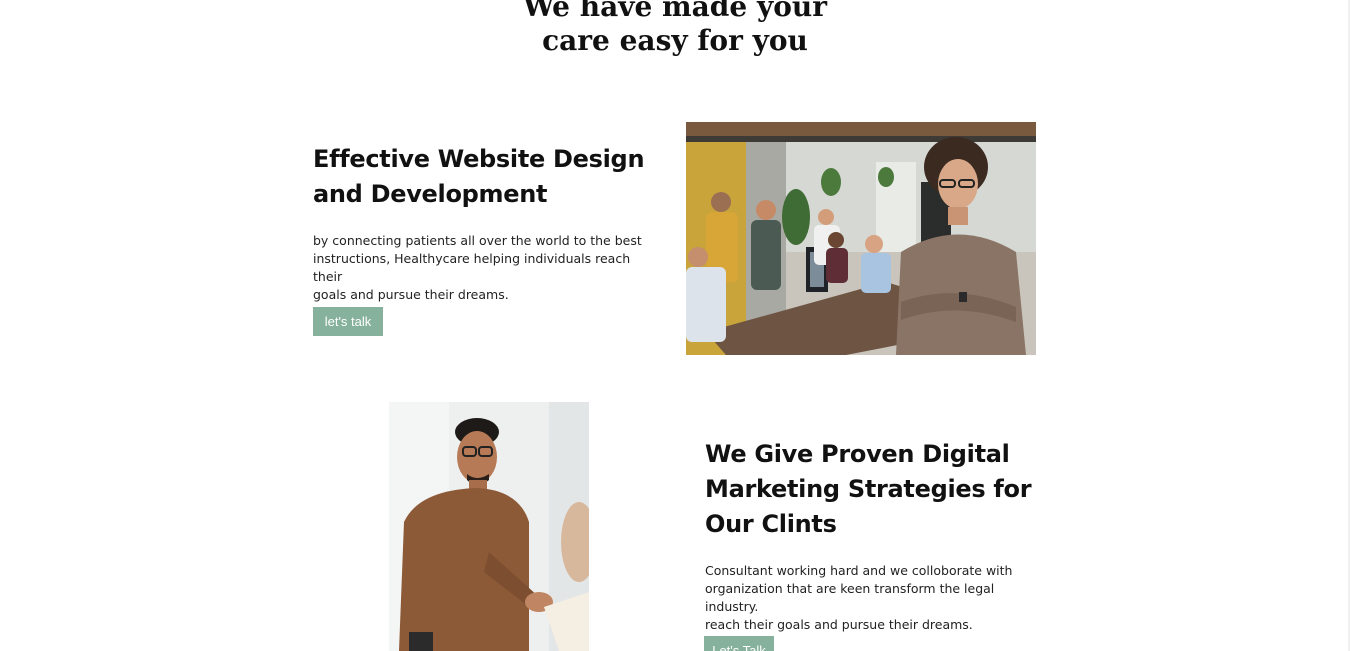 Image resolution: width=1350 pixels, height=651 pixels. What do you see at coordinates (489, 526) in the screenshot?
I see `handshake-photo` at bounding box center [489, 526].